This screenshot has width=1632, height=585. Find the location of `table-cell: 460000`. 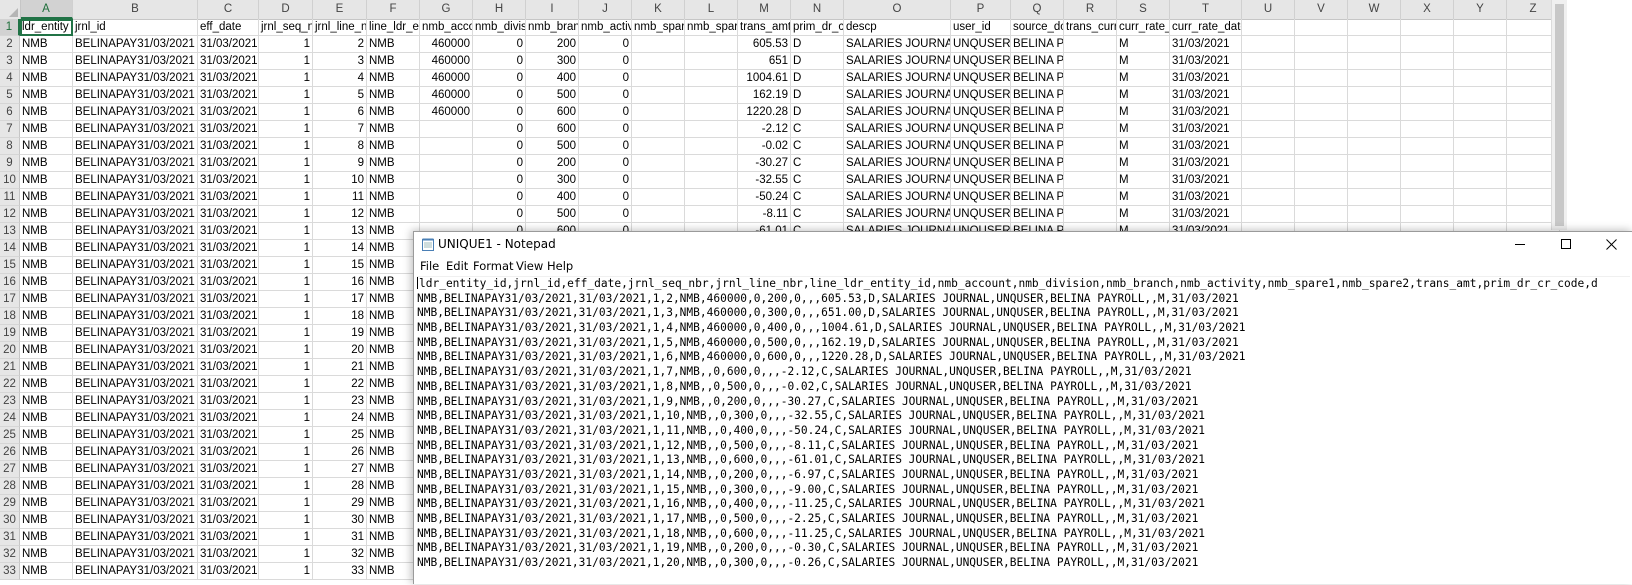

table-cell: 460000 is located at coordinates (446, 95).